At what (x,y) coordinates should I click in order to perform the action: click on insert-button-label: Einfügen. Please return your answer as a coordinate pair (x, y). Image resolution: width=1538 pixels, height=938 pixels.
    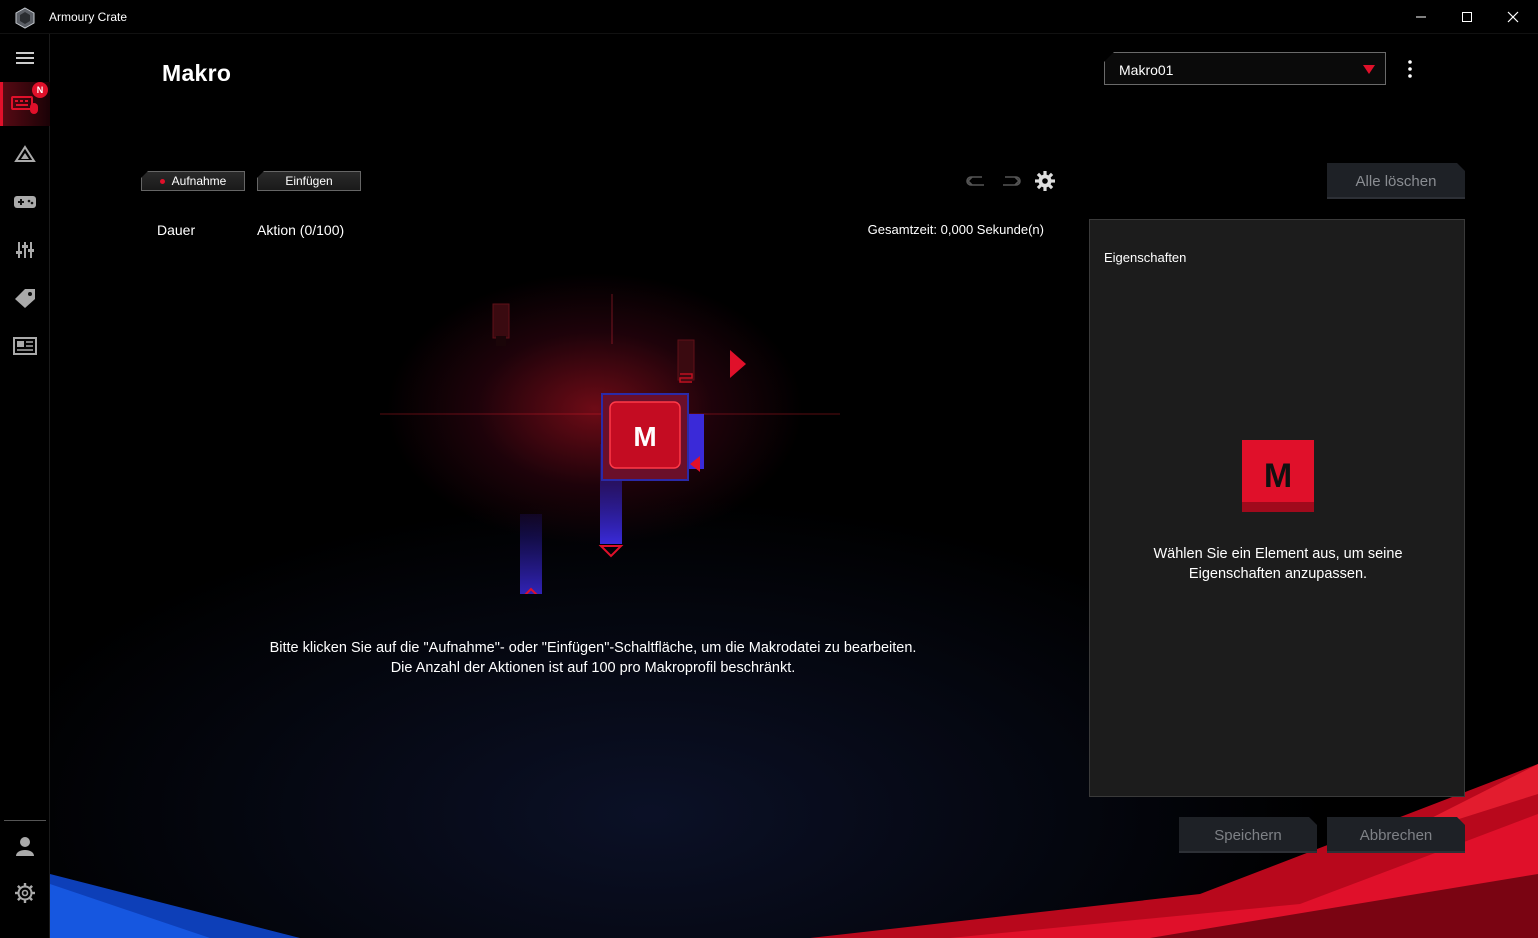
    Looking at the image, I should click on (309, 181).